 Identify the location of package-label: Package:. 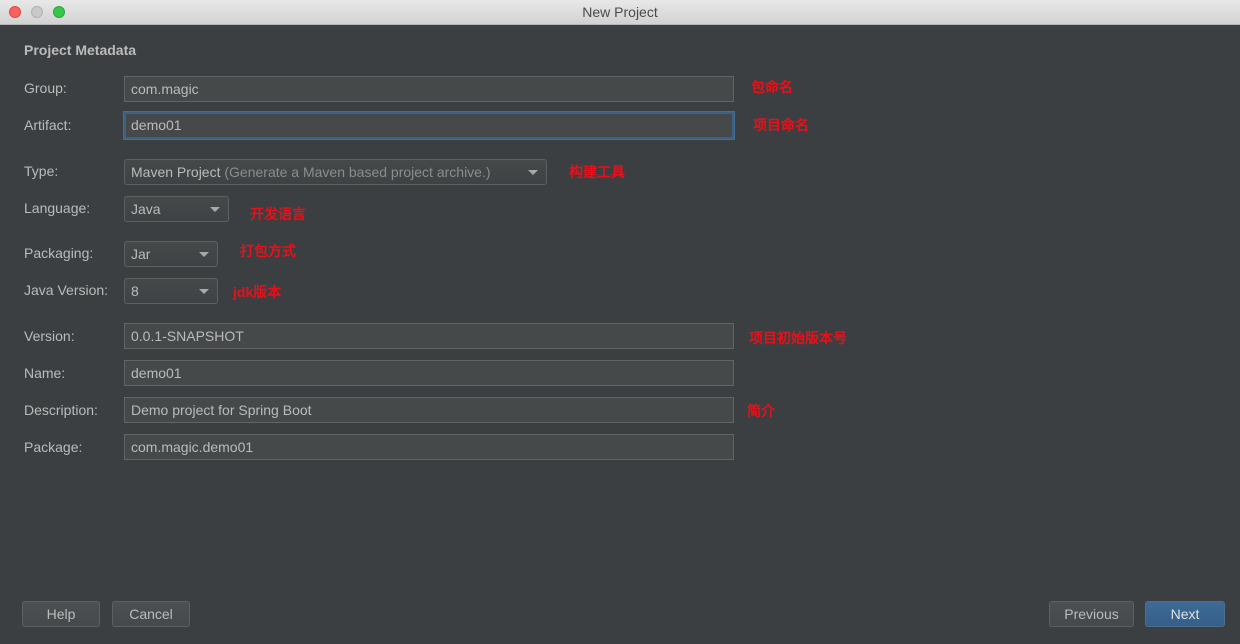
(53, 447).